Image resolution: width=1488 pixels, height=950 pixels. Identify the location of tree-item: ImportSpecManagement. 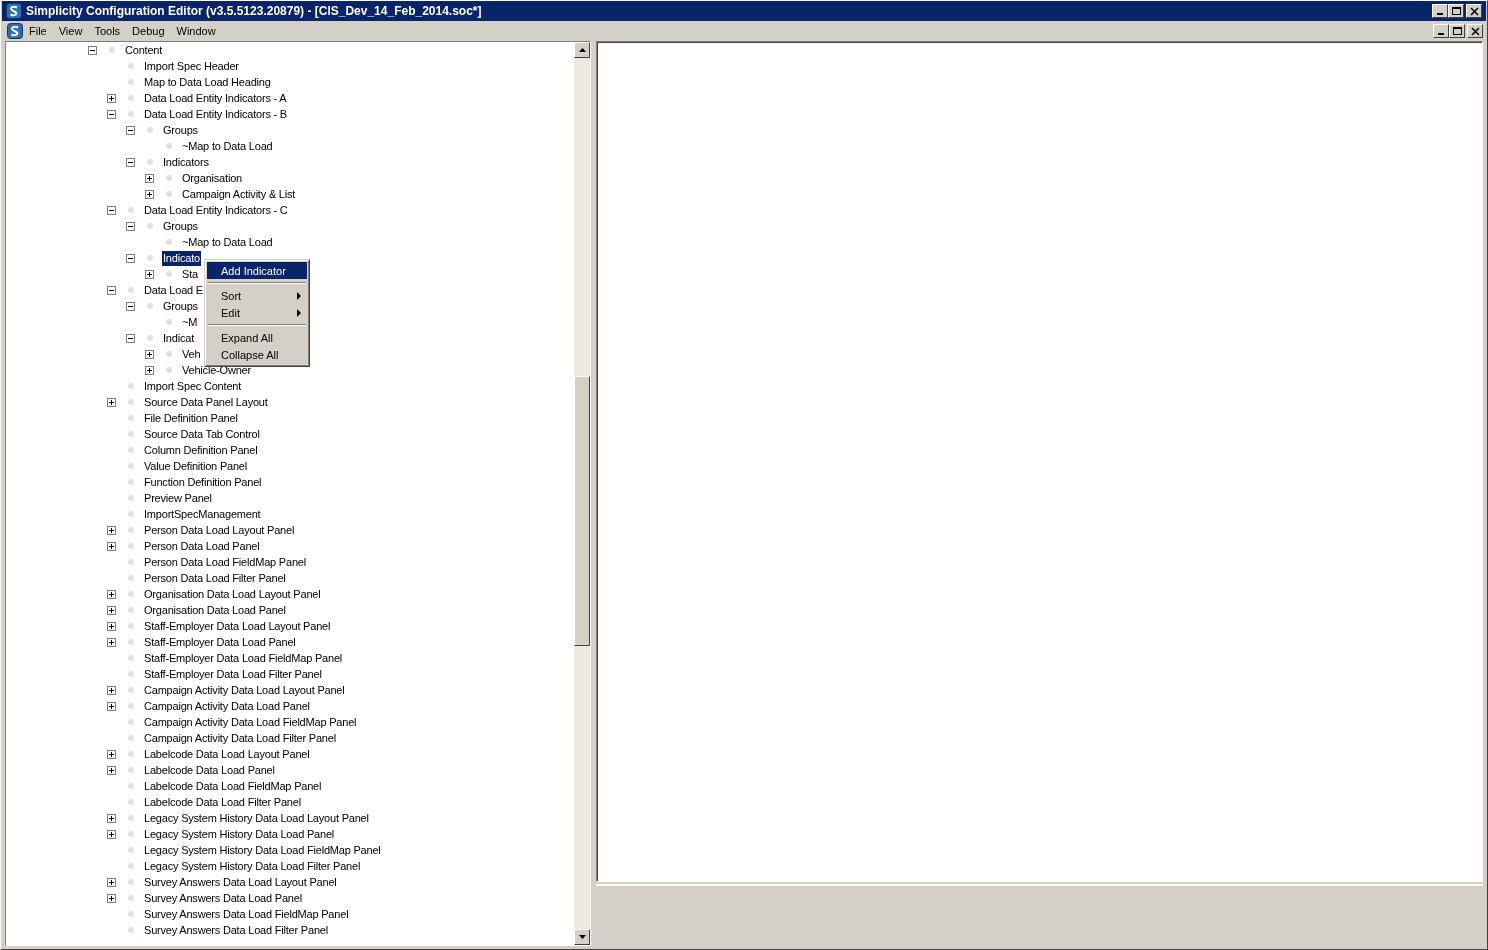
(202, 514).